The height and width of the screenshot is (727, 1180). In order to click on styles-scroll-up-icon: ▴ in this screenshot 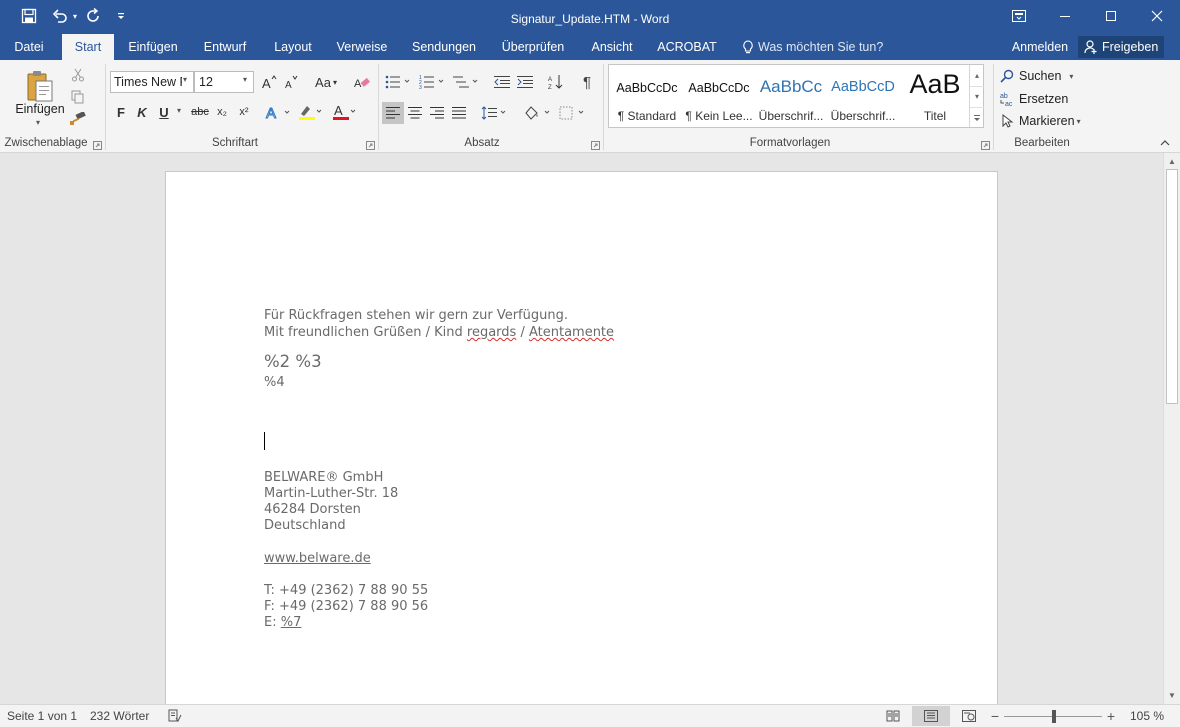, I will do `click(977, 75)`.